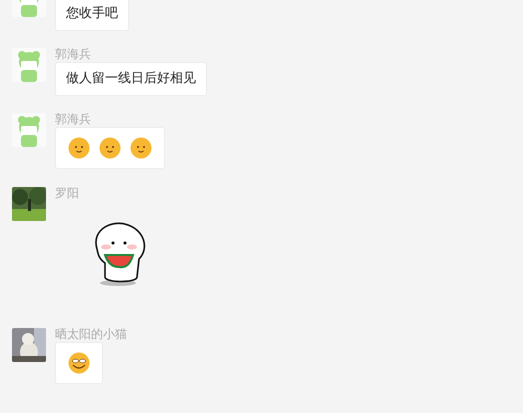 The height and width of the screenshot is (413, 523). Describe the element at coordinates (91, 334) in the screenshot. I see `sender-name: 晒太阳的小猫` at that location.